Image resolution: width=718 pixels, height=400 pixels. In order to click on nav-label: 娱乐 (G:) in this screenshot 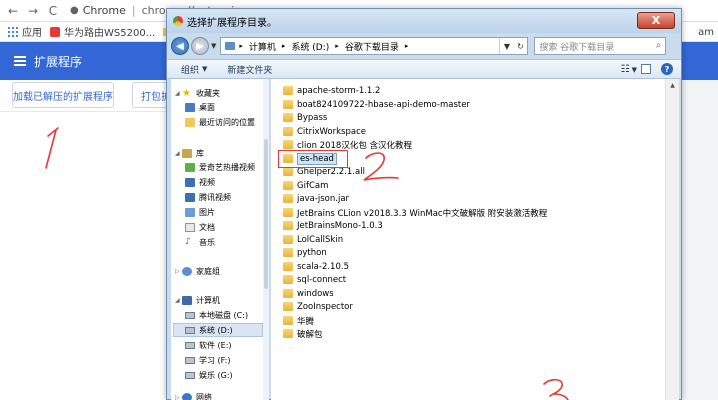, I will do `click(216, 375)`.